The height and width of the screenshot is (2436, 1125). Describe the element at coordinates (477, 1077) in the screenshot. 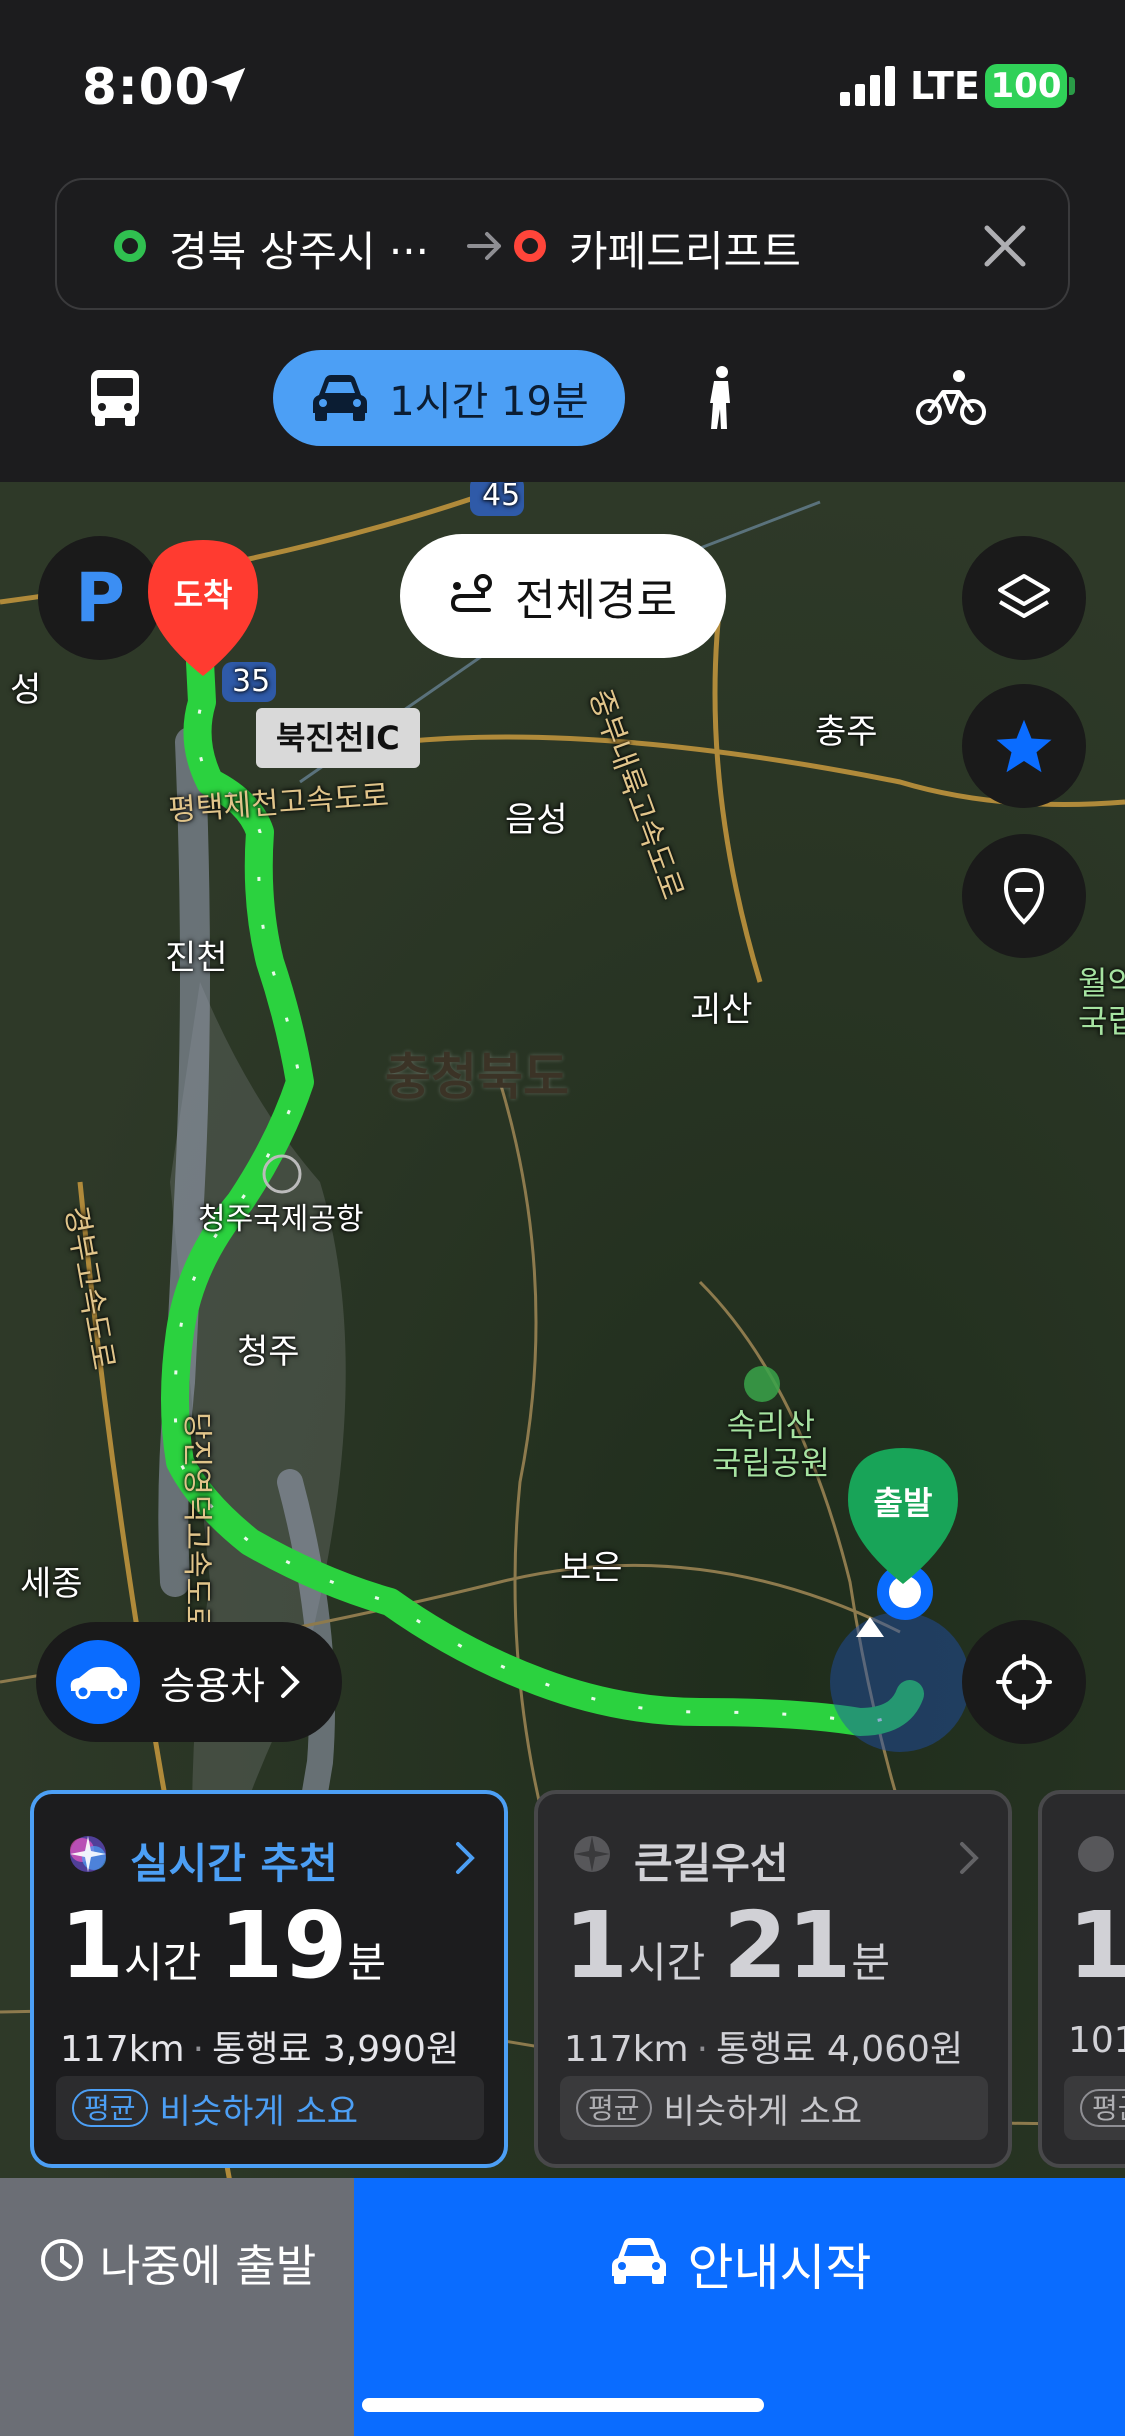

I see `map-label-chungbuk: 충청북도` at that location.